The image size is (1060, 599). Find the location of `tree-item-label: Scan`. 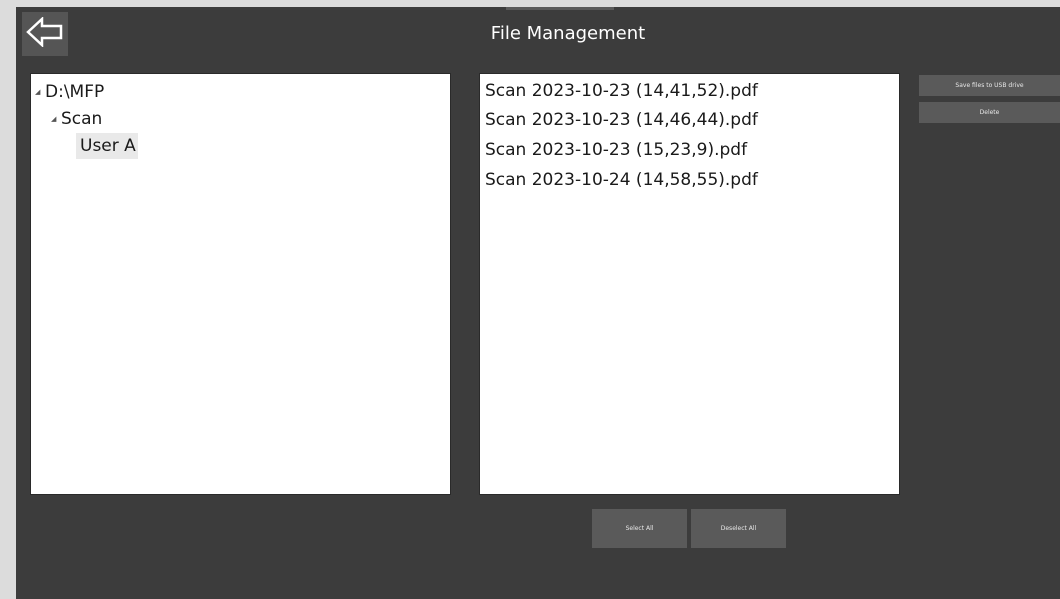

tree-item-label: Scan is located at coordinates (82, 119).